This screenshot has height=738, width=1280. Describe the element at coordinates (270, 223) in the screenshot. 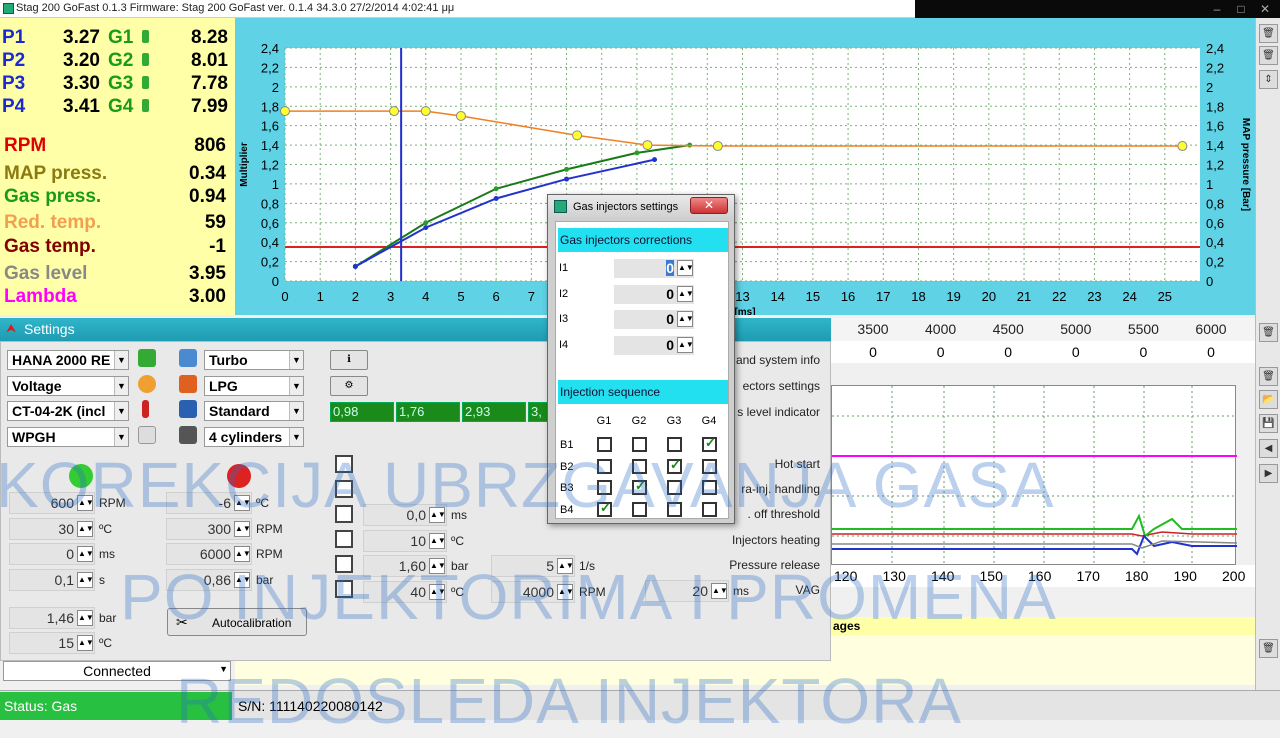

I see `y-tick-label: 0,6` at that location.